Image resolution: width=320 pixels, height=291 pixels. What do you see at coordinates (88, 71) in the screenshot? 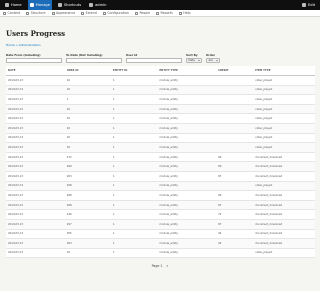
I see `column-header-user-id: USER ID` at bounding box center [88, 71].